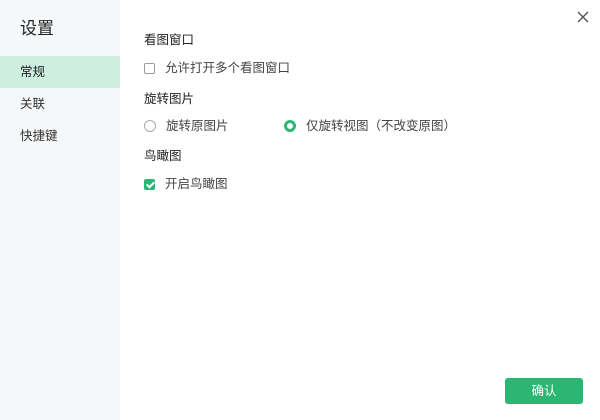 The width and height of the screenshot is (600, 420). I want to click on section-title-rotate-image: 旋转图片, so click(169, 98).